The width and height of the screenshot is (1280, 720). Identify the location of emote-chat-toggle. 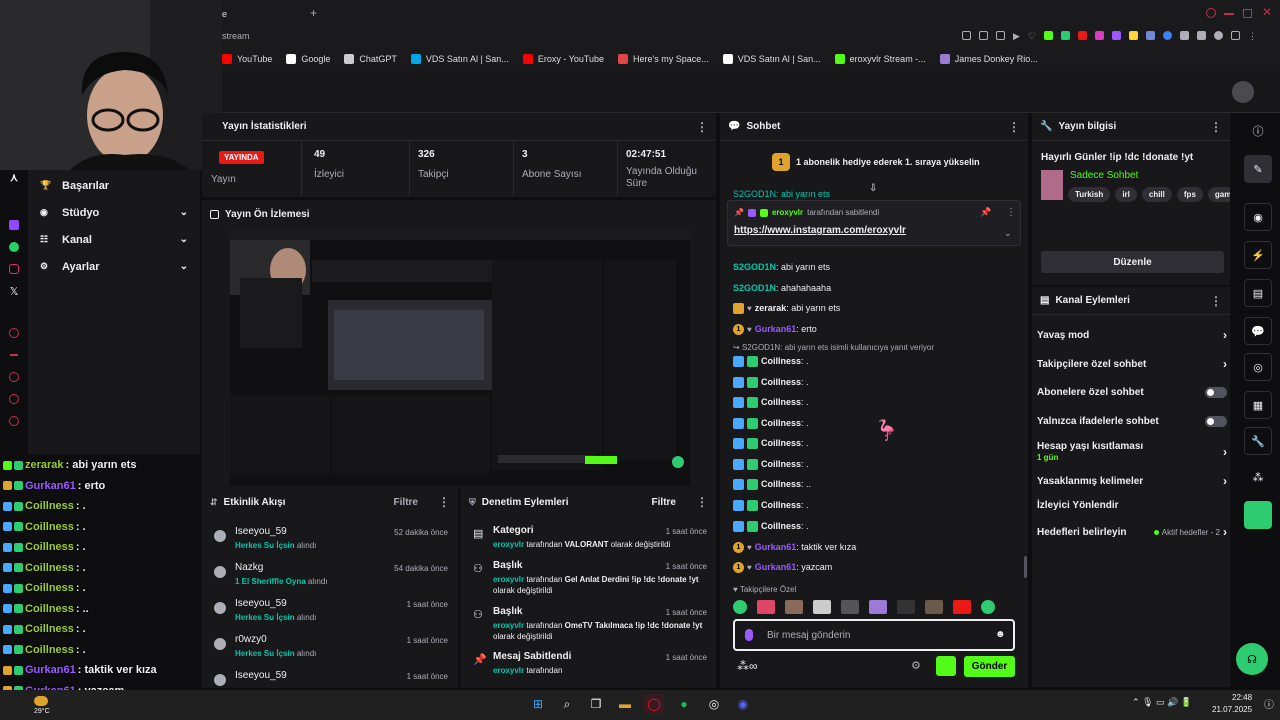
(1216, 421).